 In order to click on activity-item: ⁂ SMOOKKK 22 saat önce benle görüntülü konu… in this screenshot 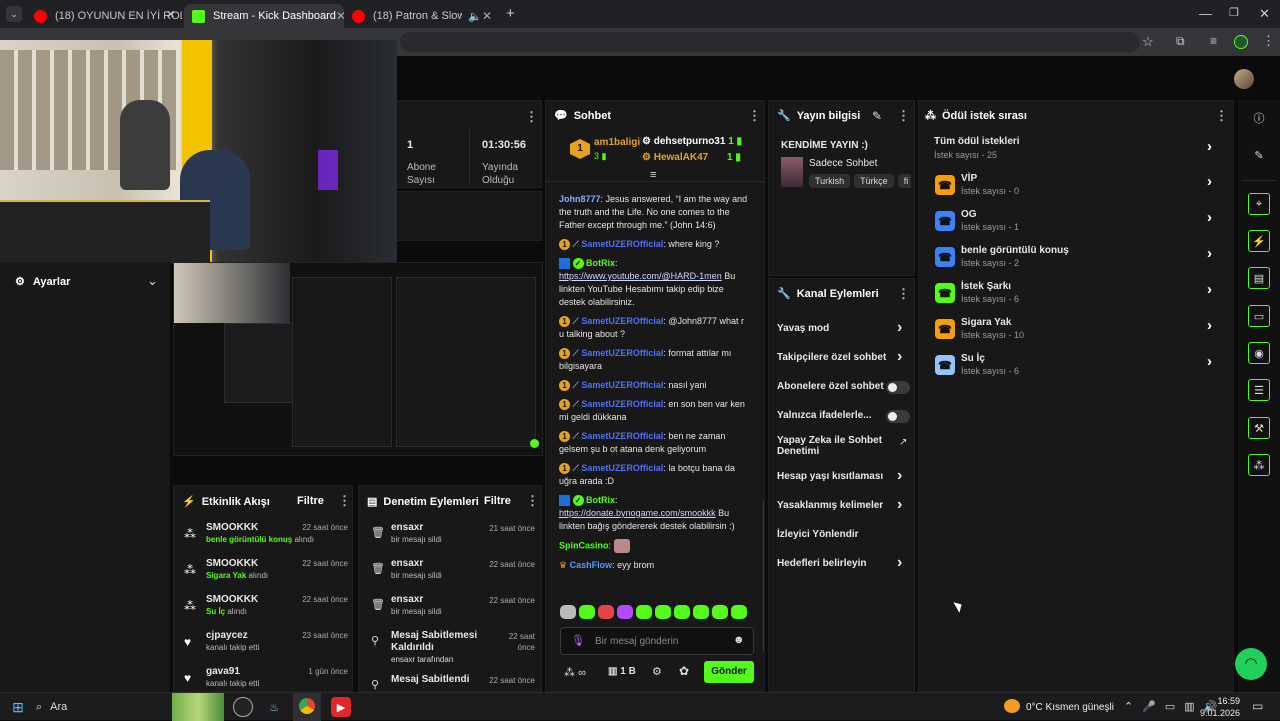, I will do `click(263, 540)`.